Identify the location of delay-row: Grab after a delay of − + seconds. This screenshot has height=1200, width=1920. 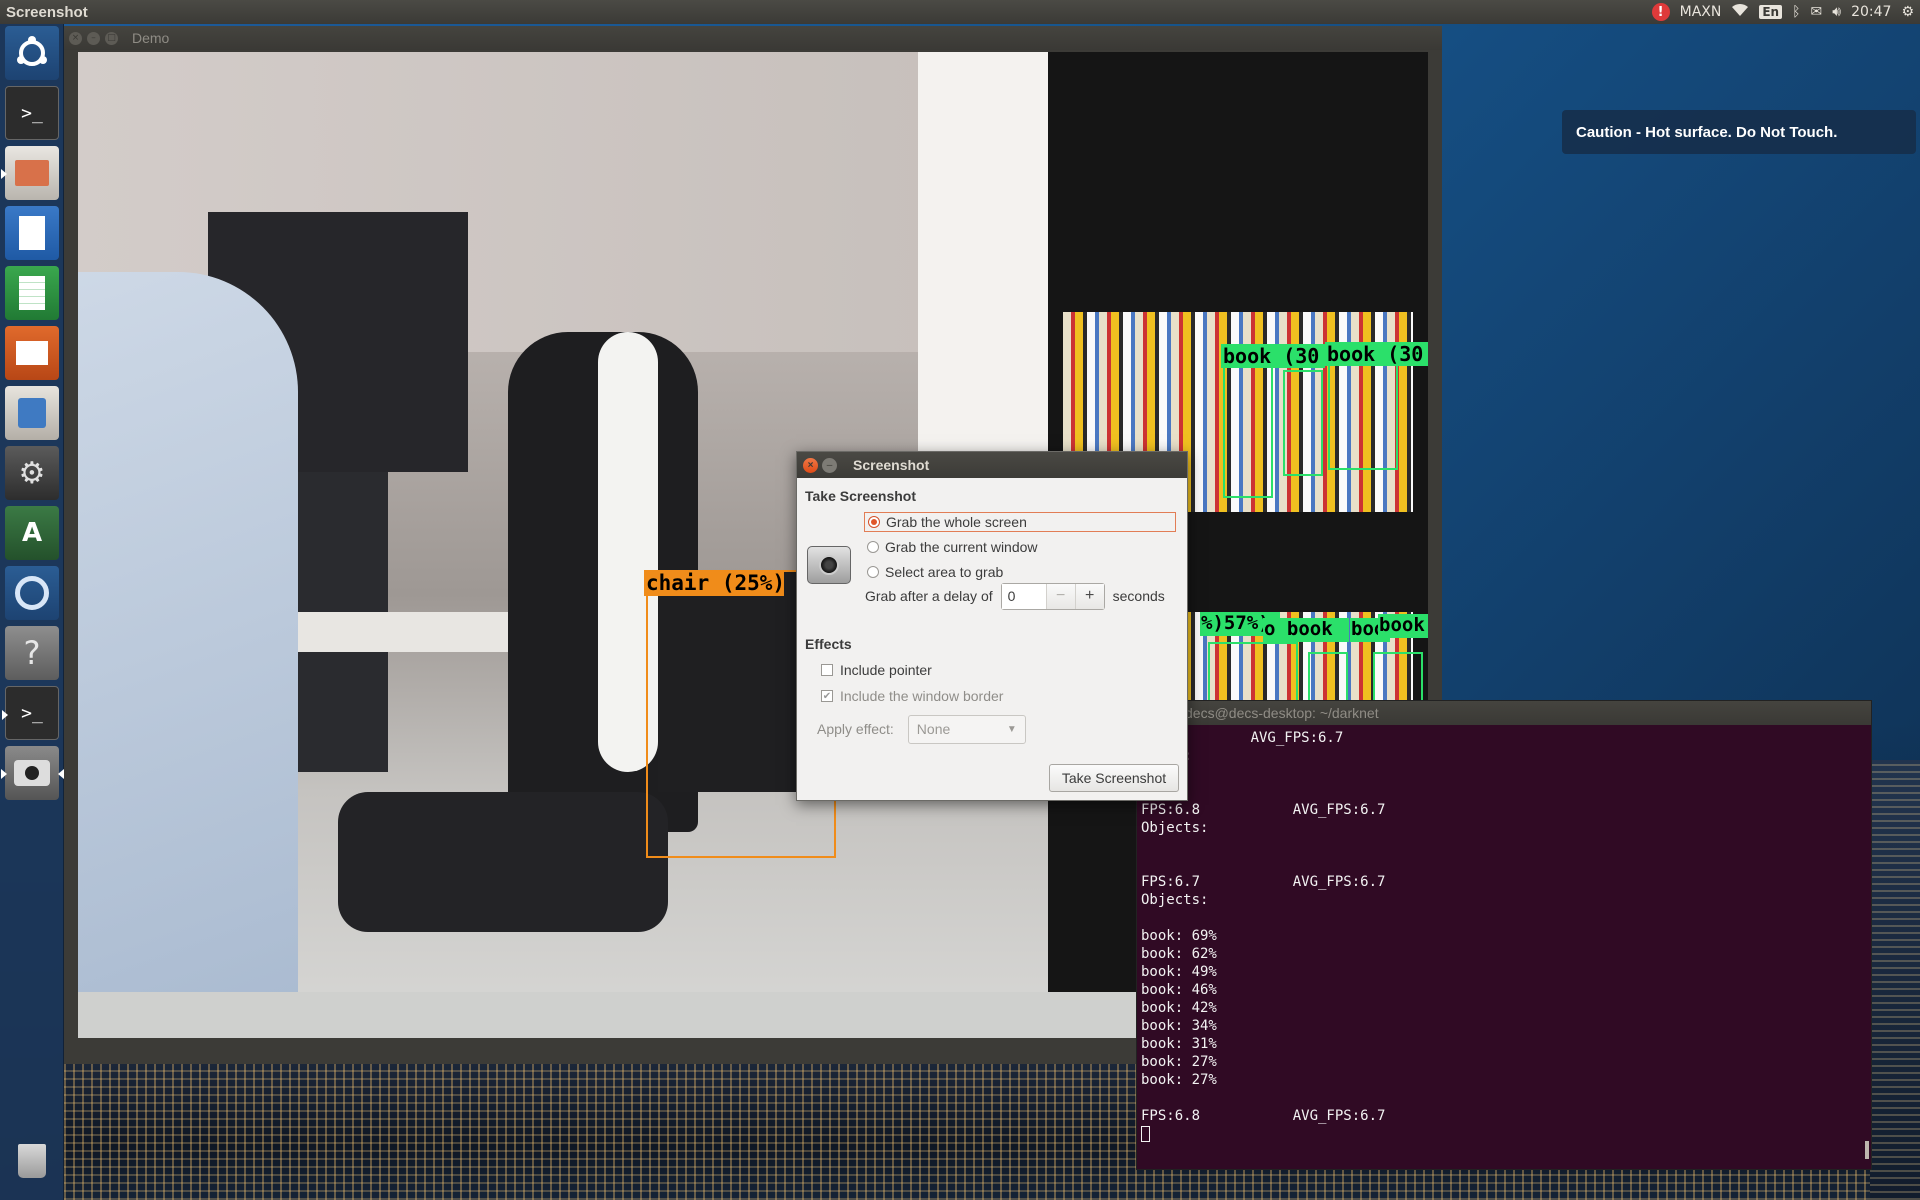
(1015, 596).